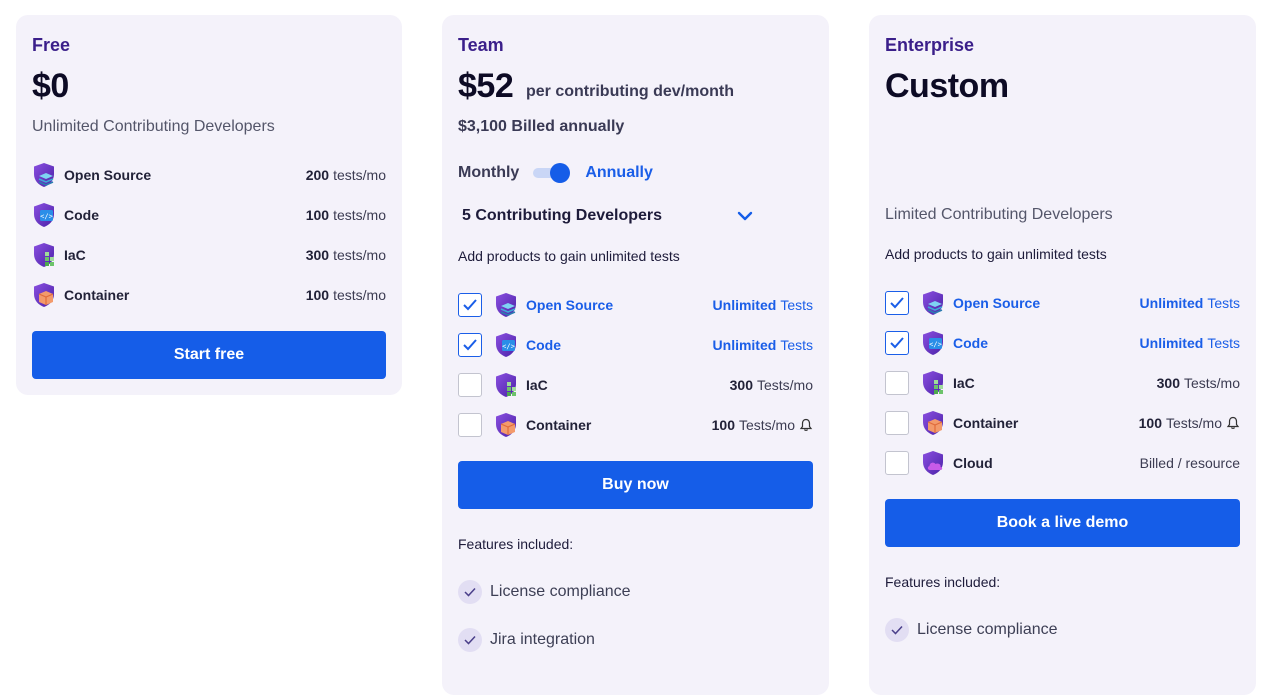 The height and width of the screenshot is (695, 1277). I want to click on plan-name: Team, so click(481, 45).